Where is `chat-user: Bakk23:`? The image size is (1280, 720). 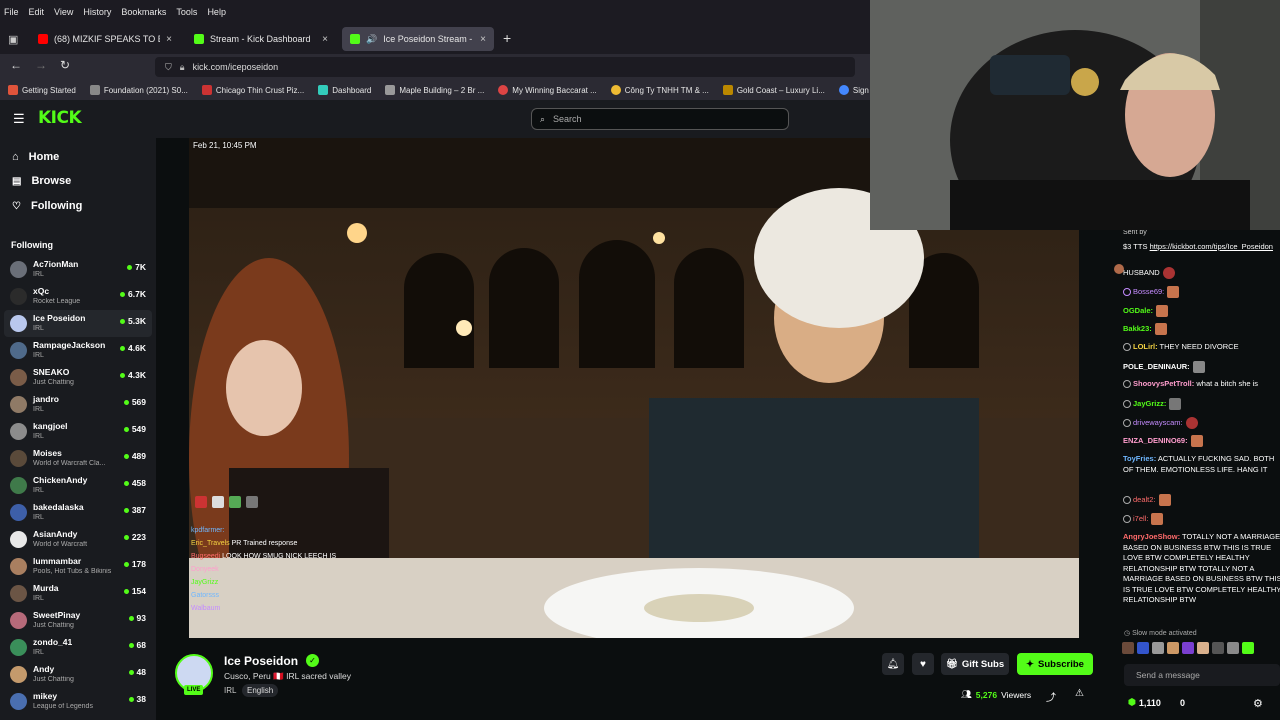 chat-user: Bakk23: is located at coordinates (1137, 328).